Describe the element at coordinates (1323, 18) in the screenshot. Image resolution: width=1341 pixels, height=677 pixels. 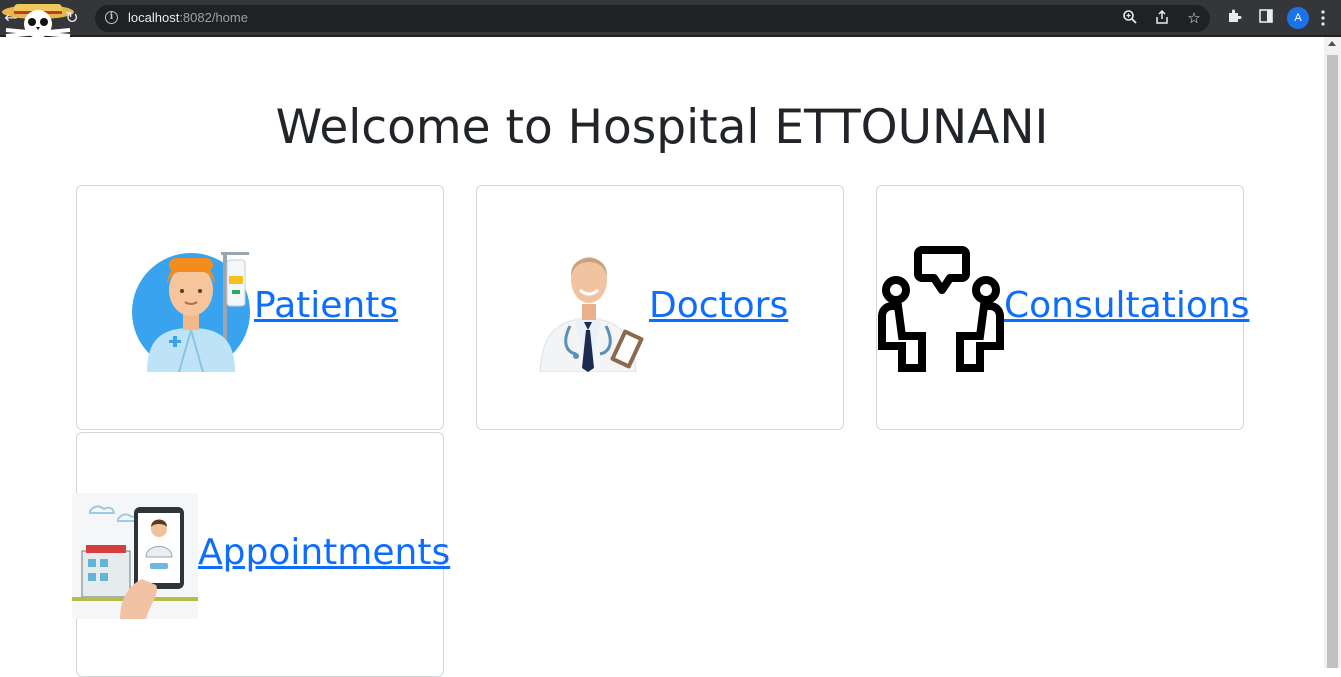
I see `browser-menu-icon` at that location.